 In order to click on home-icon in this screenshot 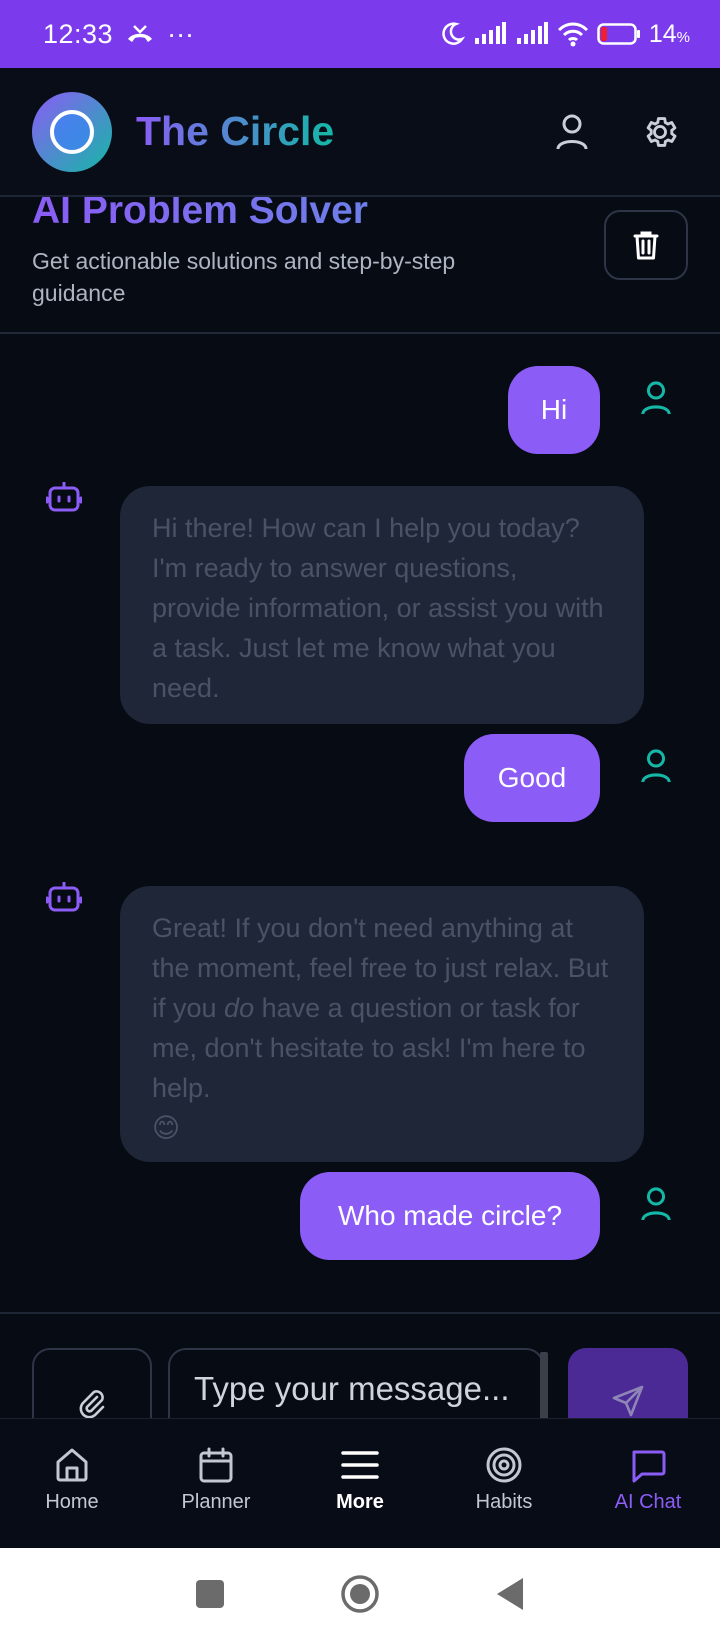, I will do `click(72, 1465)`.